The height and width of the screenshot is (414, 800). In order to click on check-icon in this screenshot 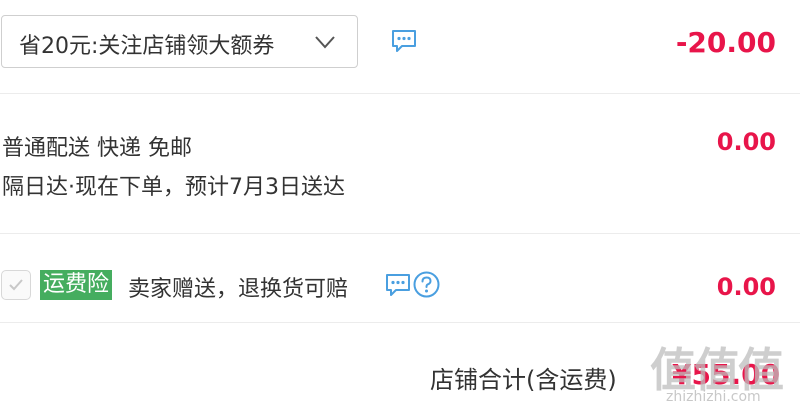, I will do `click(16, 285)`.